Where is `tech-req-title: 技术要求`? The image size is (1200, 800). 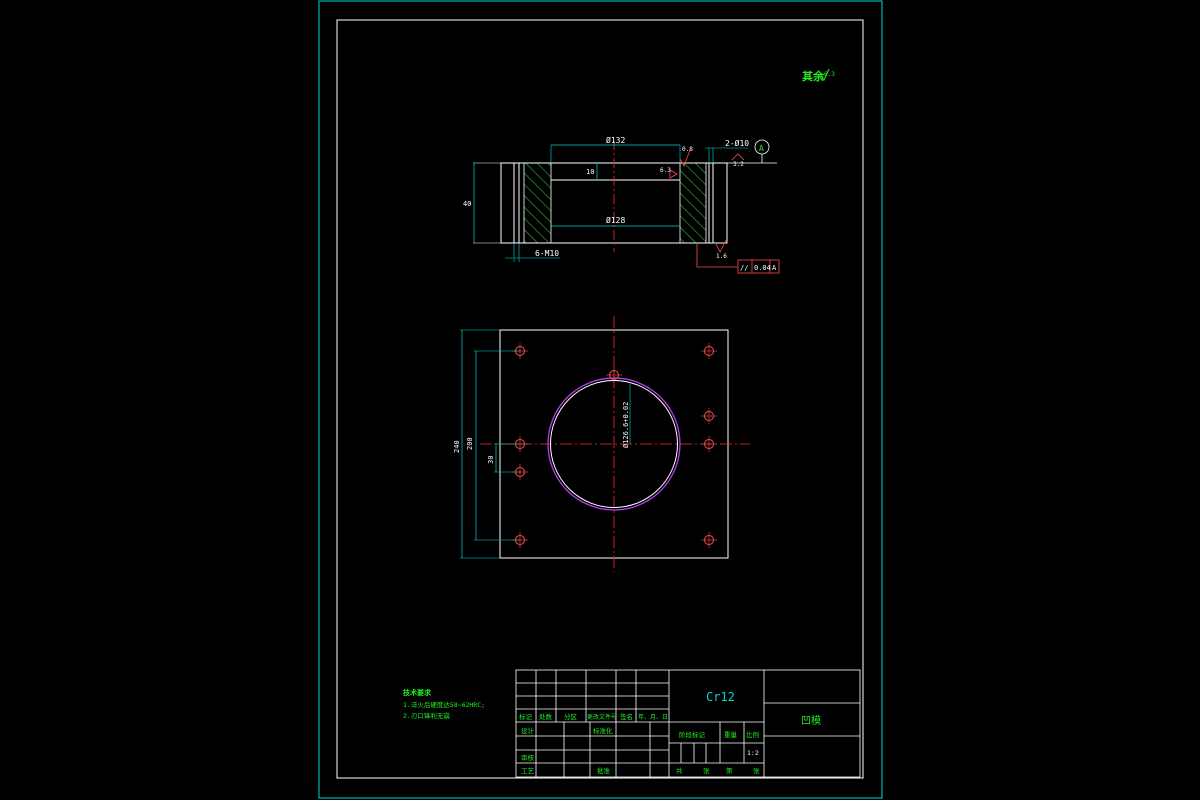 tech-req-title: 技术要求 is located at coordinates (417, 692).